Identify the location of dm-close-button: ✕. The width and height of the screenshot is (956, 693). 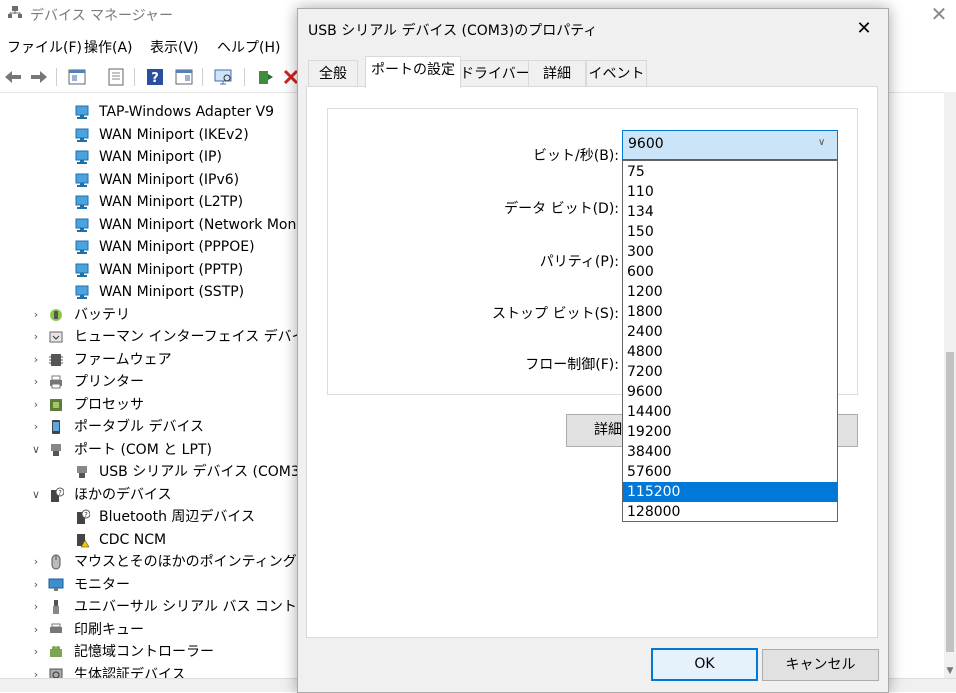
(939, 14).